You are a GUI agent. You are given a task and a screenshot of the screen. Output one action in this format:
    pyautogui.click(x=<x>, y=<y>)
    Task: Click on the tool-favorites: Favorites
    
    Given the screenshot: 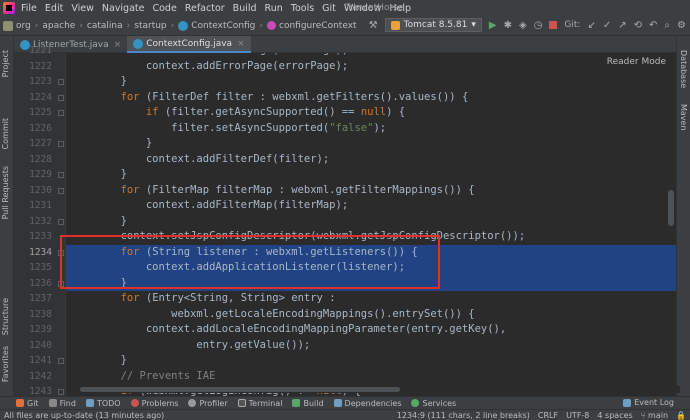 What is the action you would take?
    pyautogui.click(x=5, y=364)
    